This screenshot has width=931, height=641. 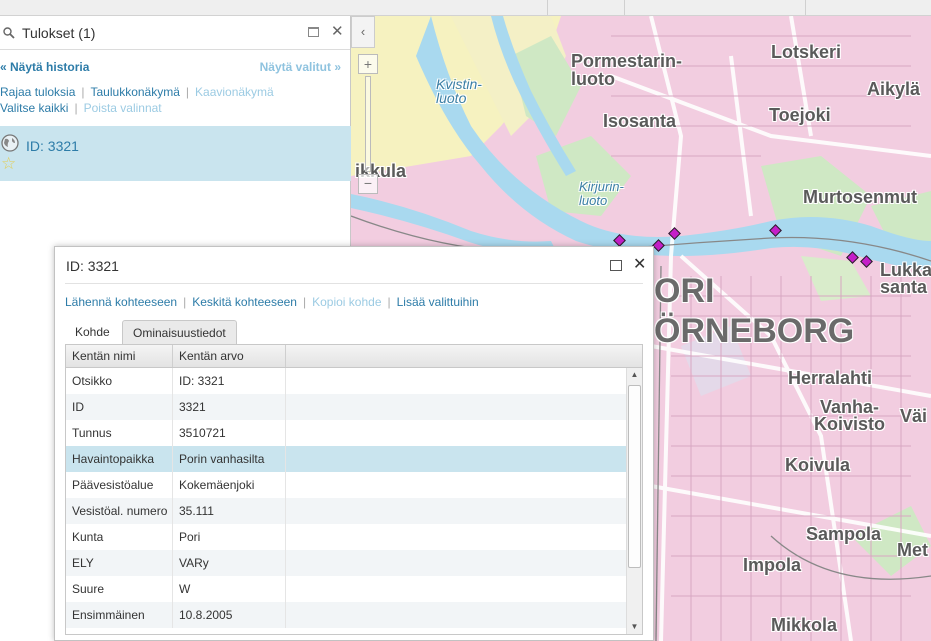 What do you see at coordinates (37, 92) in the screenshot?
I see `filter-results-link: Rajaa tuloksia` at bounding box center [37, 92].